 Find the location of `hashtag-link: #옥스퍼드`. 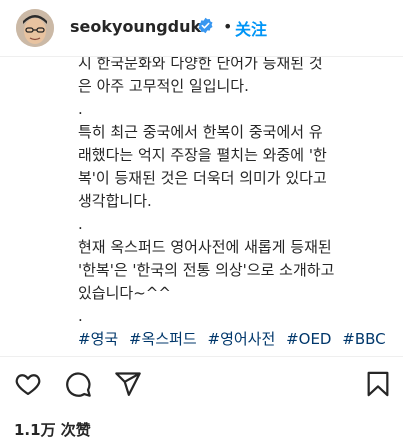

hashtag-link: #옥스퍼드 is located at coordinates (163, 339).